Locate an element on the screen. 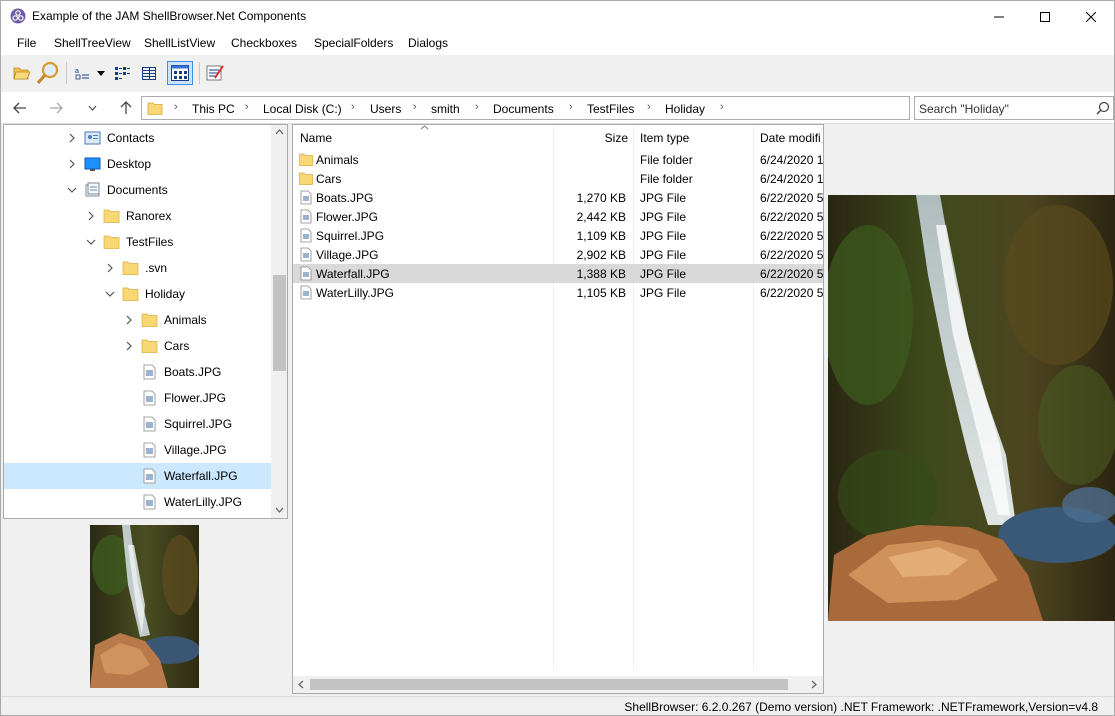 The height and width of the screenshot is (716, 1115). list-row: Cars File folder 6/24/2020 1 is located at coordinates (558, 178).